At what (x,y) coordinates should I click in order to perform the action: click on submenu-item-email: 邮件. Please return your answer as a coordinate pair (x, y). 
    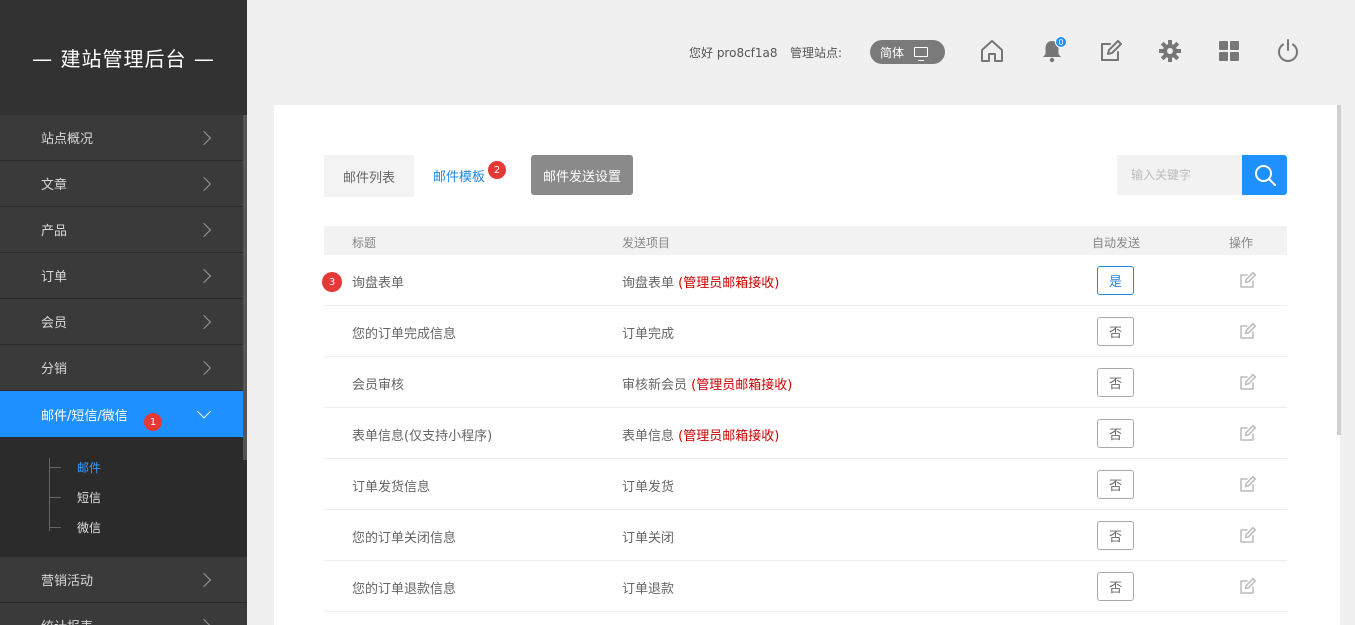
    Looking at the image, I should click on (123, 467).